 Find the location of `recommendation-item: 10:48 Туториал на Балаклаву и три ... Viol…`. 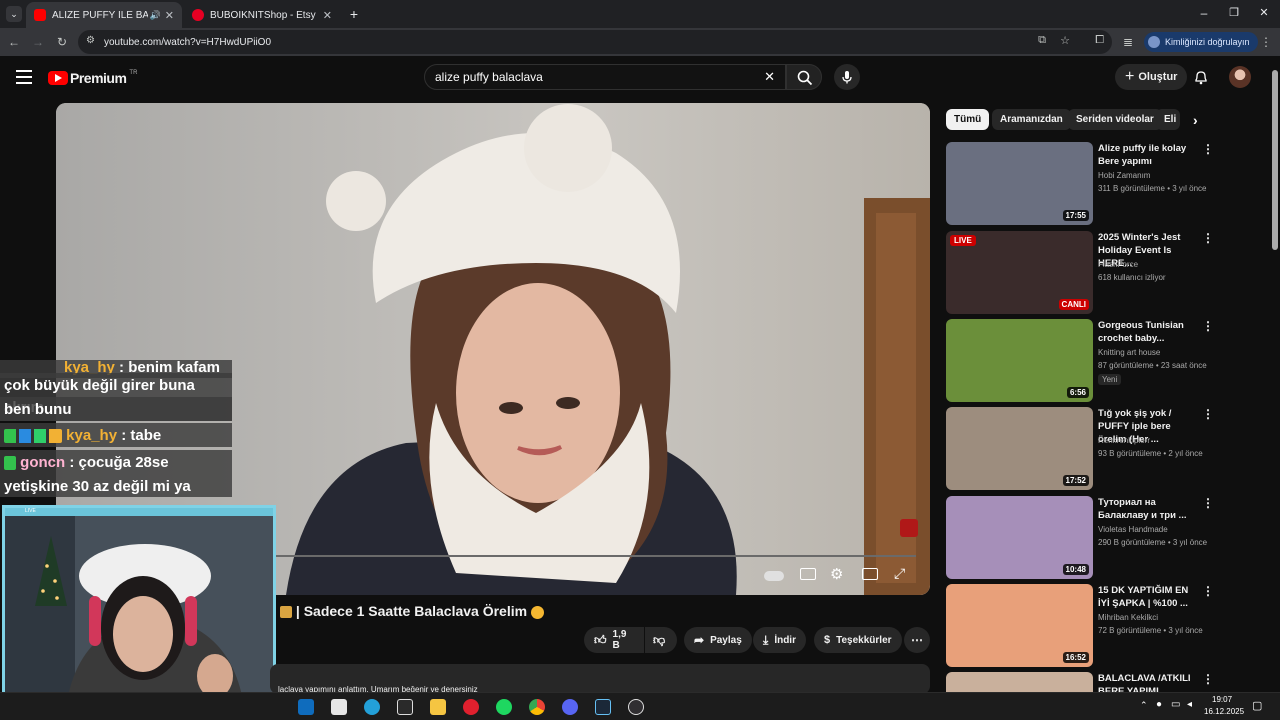

recommendation-item: 10:48 Туториал на Балаклаву и три ... Viol… is located at coordinates (1106, 538).